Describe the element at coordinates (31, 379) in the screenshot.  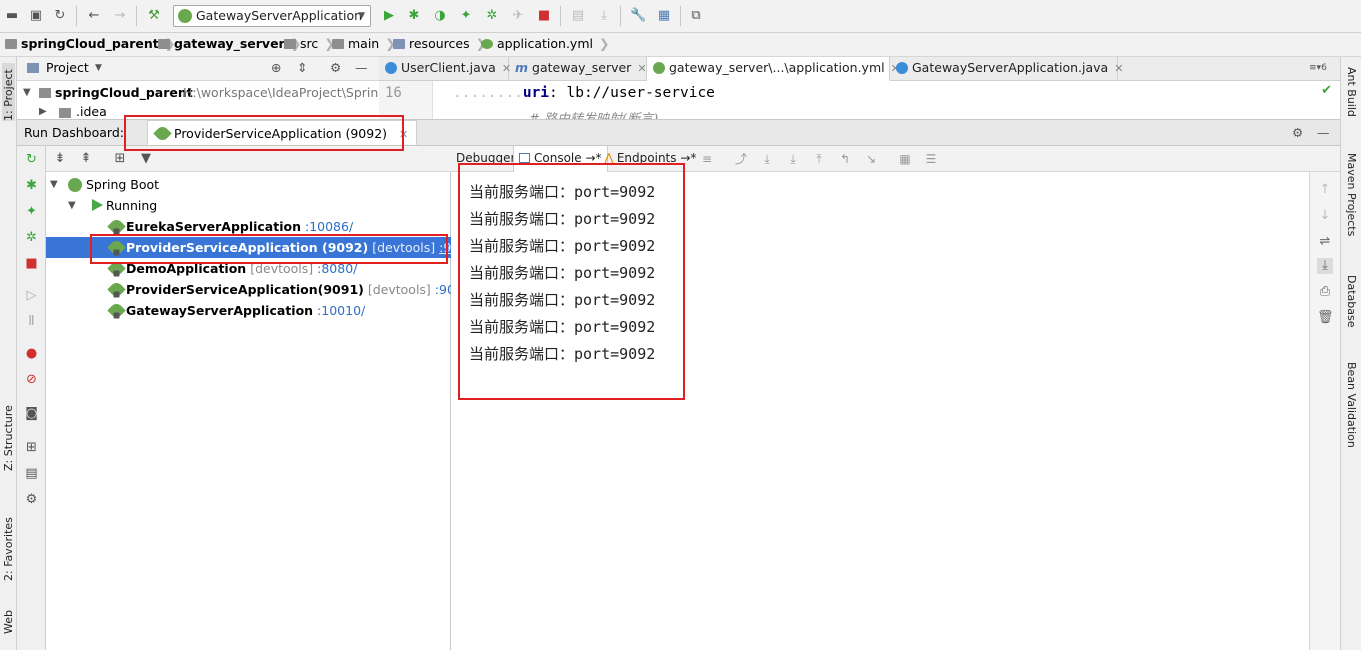
I see `mute-breakpoints-icon: ⊘` at that location.